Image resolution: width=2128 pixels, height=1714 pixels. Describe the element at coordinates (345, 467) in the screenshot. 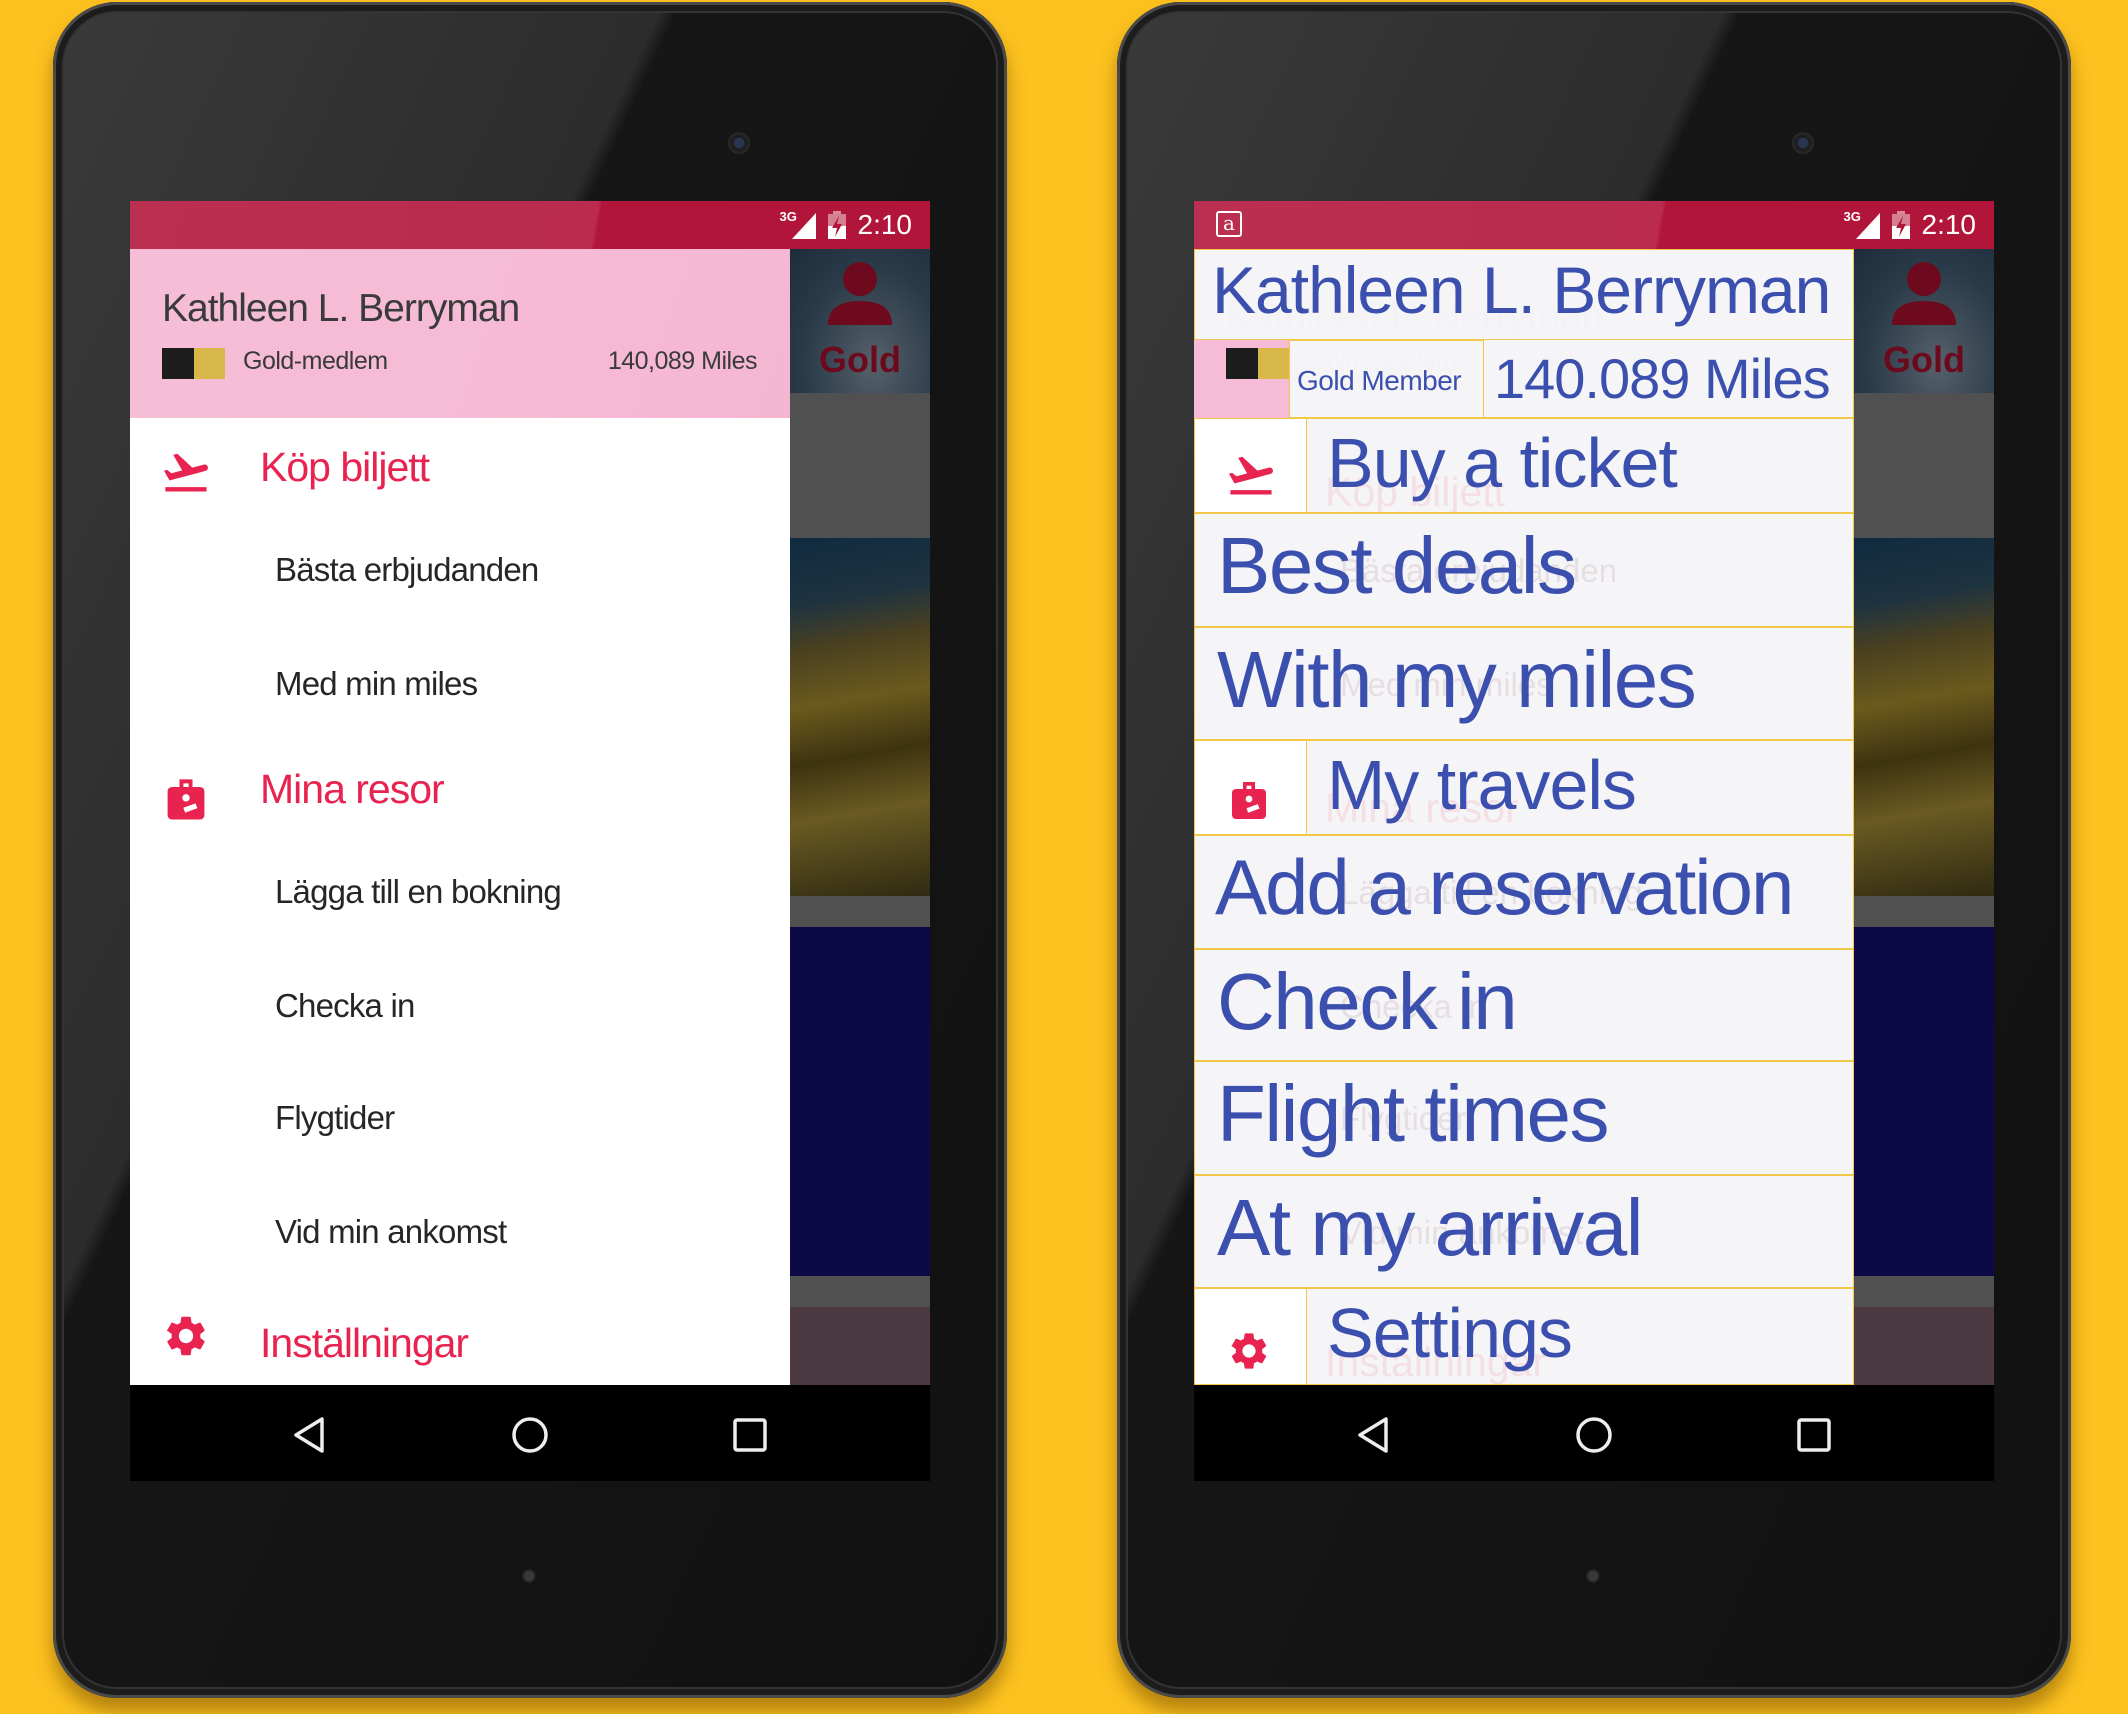

I see `menu-section-label: Köp biljett` at that location.